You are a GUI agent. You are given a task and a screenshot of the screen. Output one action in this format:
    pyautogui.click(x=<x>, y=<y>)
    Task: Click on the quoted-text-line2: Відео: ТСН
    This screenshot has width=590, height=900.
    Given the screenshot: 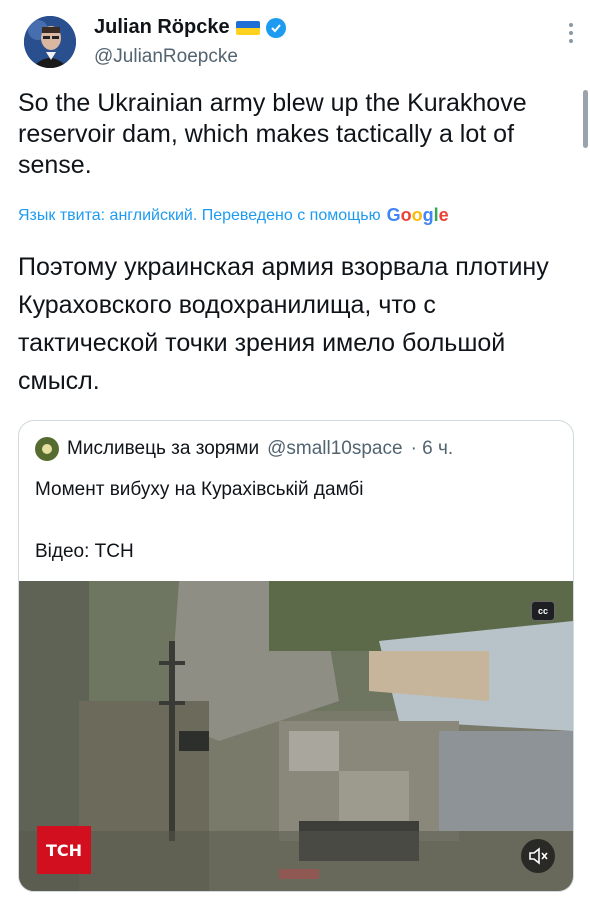 What is the action you would take?
    pyautogui.click(x=84, y=551)
    